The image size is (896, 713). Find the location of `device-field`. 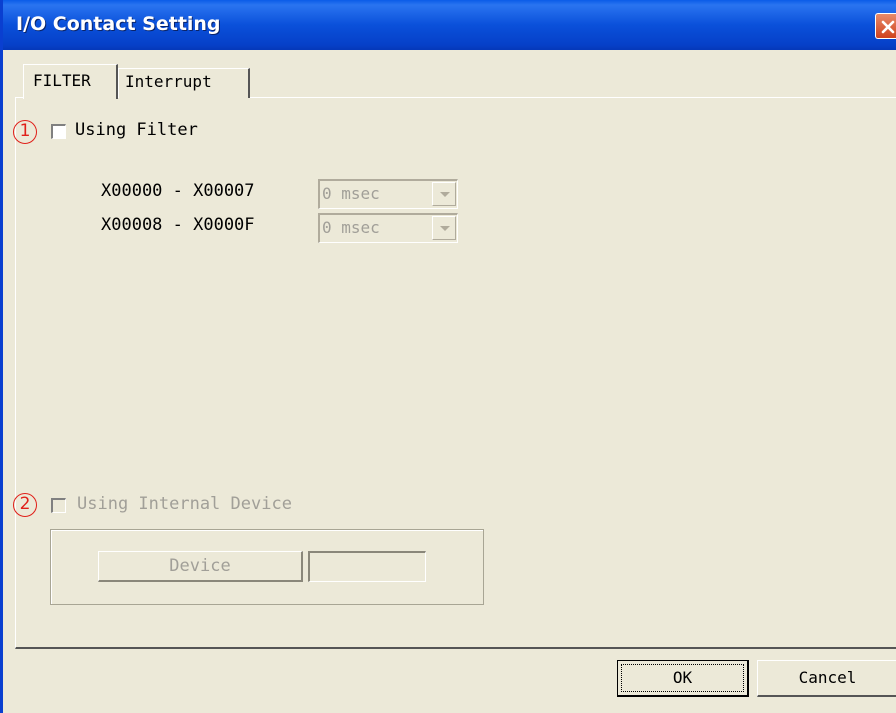

device-field is located at coordinates (367, 566).